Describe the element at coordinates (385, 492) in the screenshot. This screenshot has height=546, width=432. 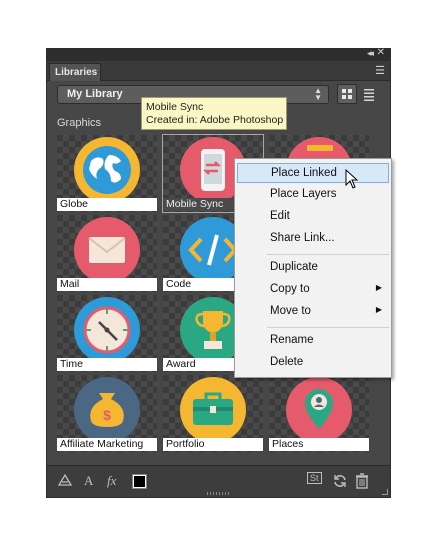
I see `resize-corner` at that location.